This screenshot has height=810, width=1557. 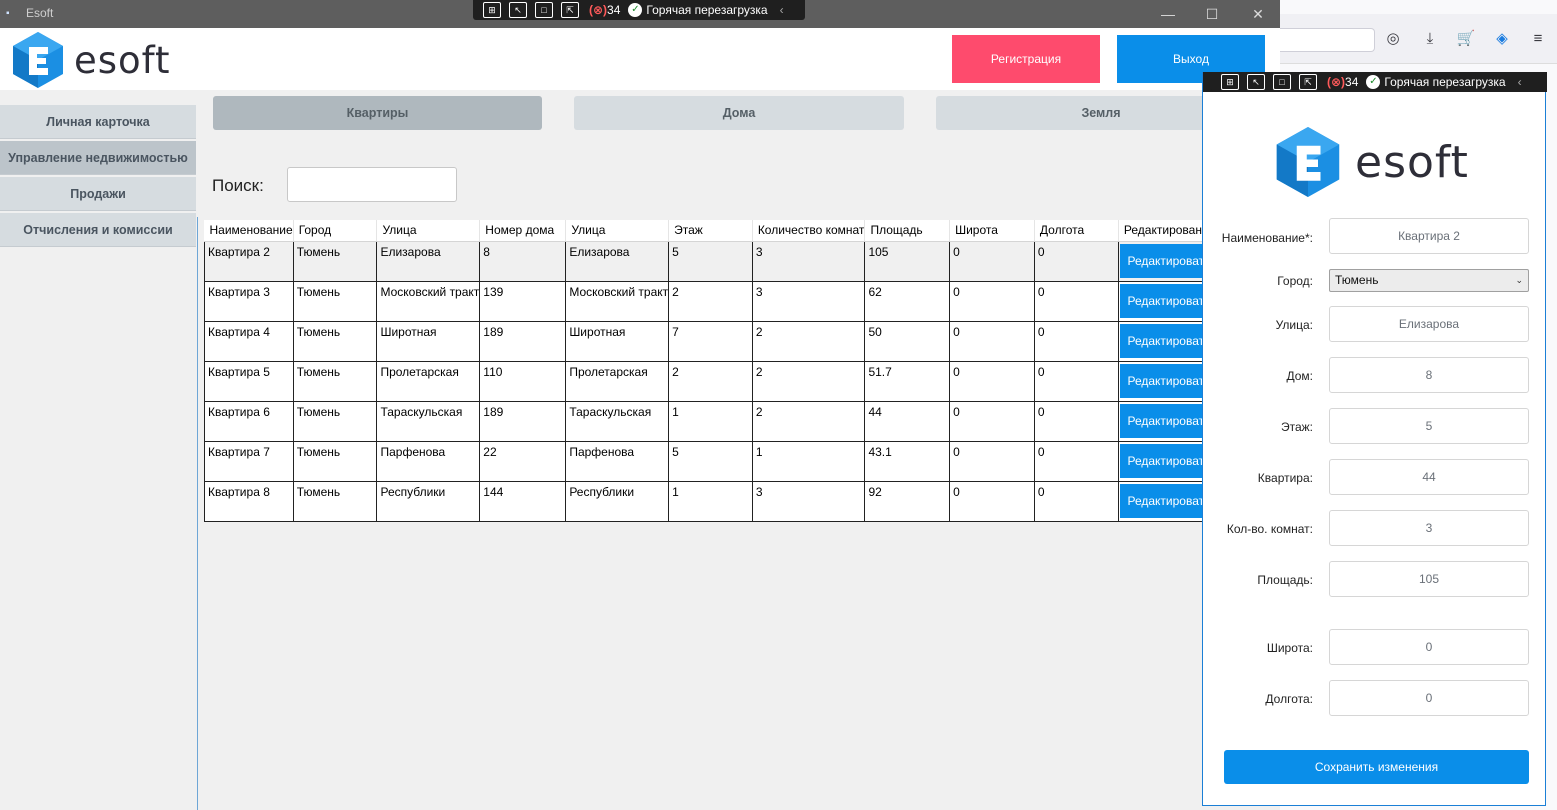 What do you see at coordinates (907, 261) in the screenshot?
I see `table-cell: 105` at bounding box center [907, 261].